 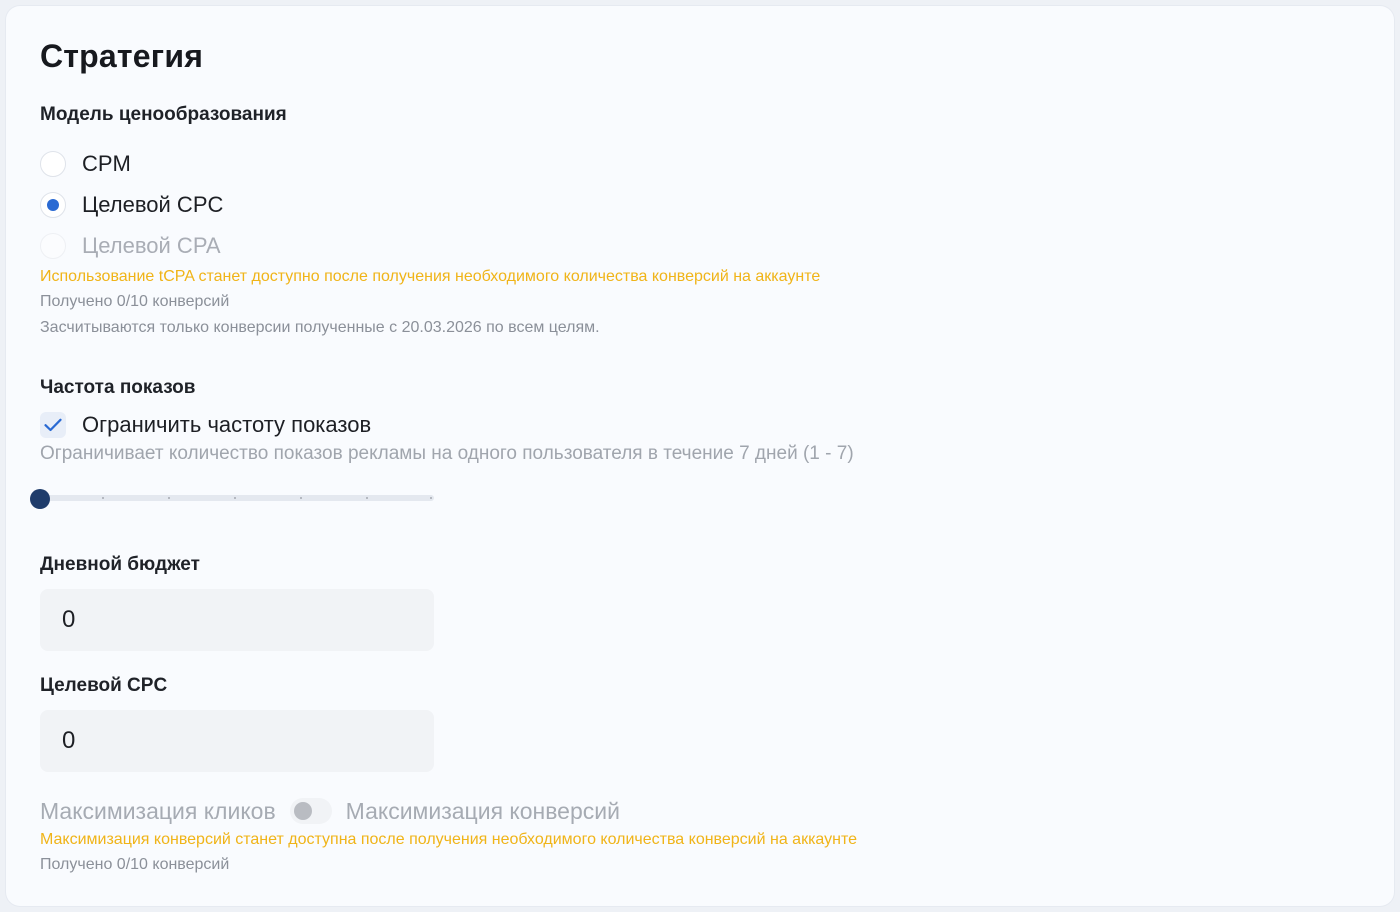 I want to click on radio-cpm, so click(x=53, y=164).